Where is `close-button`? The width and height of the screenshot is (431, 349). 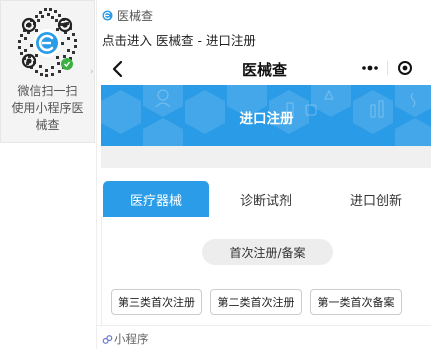
close-button is located at coordinates (405, 68).